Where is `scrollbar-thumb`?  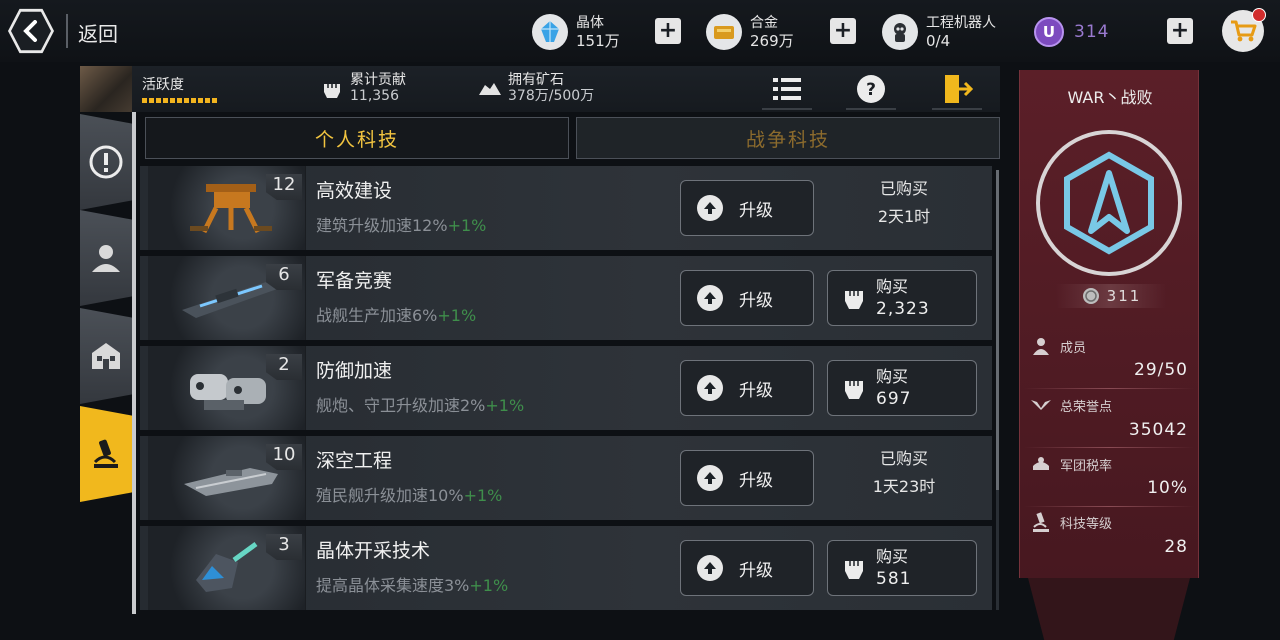
scrollbar-thumb is located at coordinates (997, 330).